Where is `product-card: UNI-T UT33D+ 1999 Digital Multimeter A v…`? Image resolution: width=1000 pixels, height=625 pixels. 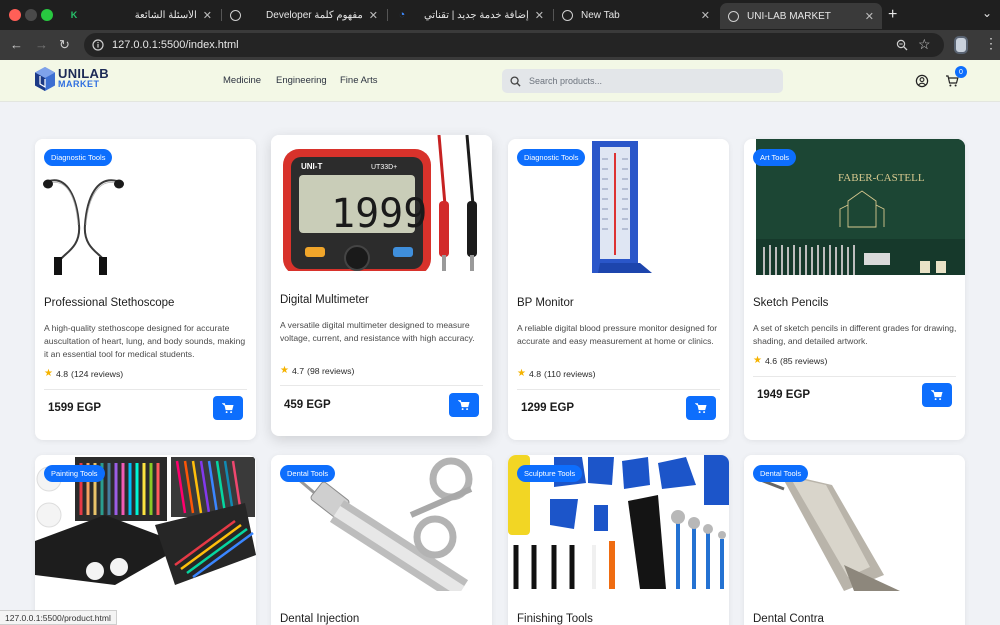
product-card: UNI-T UT33D+ 1999 Digital Multimeter A v… is located at coordinates (381, 285).